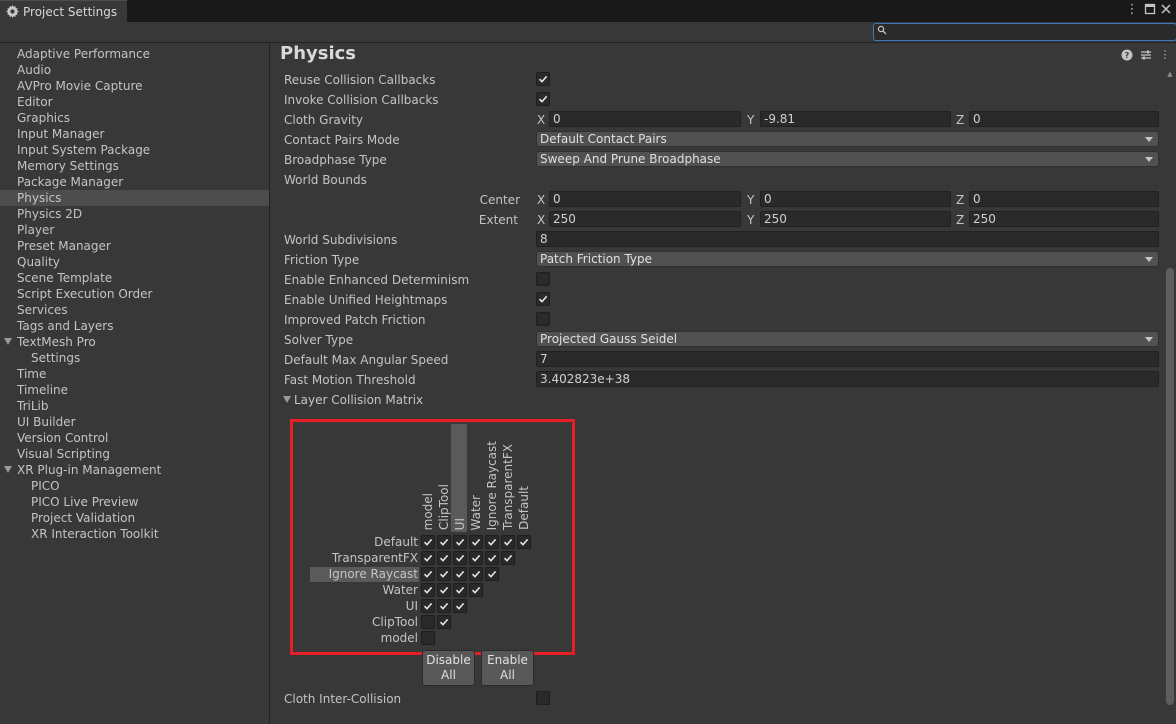 Image resolution: width=1176 pixels, height=724 pixels. I want to click on fast-motion-threshold-field: 3.402823e+38, so click(847, 379).